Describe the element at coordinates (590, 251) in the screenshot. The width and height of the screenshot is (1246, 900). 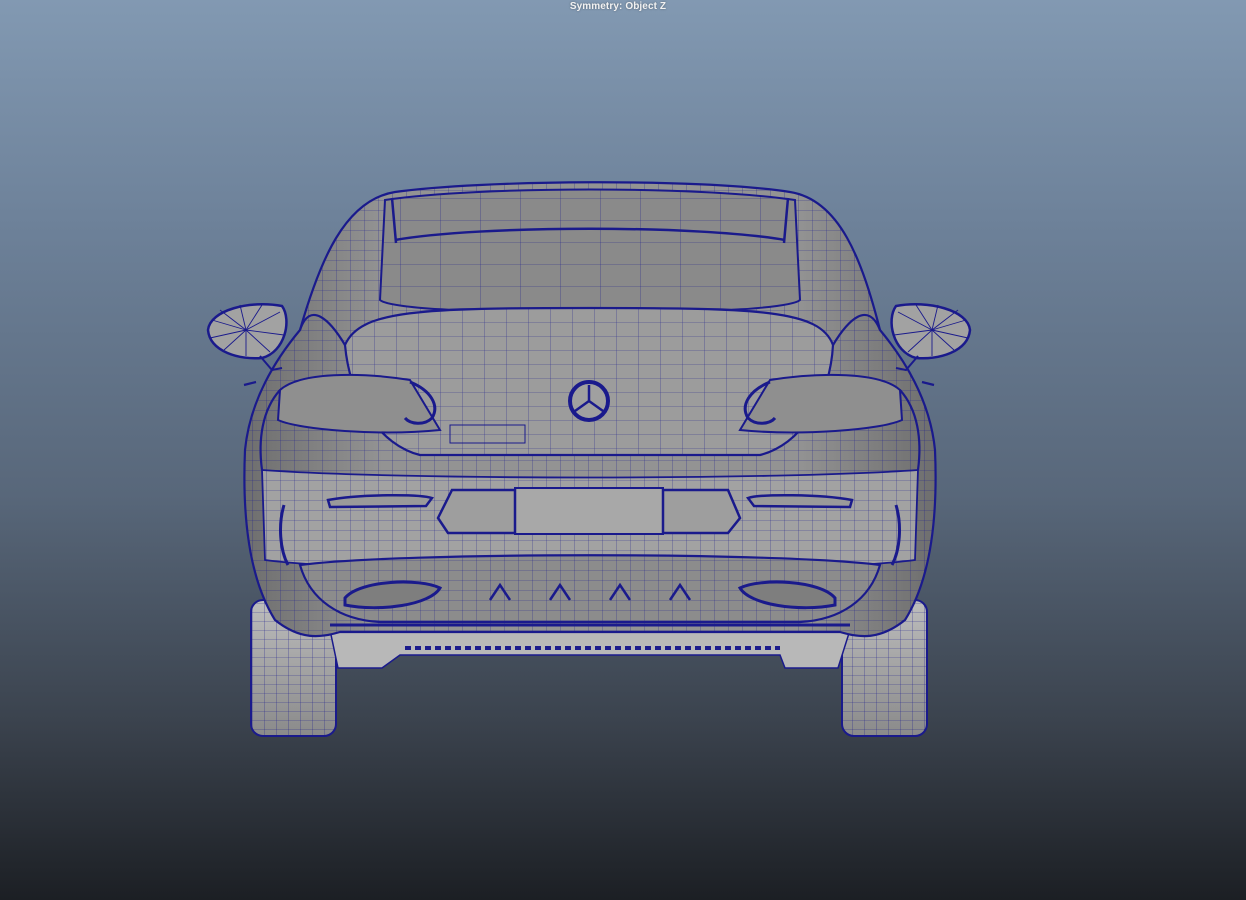
I see `rear-window` at that location.